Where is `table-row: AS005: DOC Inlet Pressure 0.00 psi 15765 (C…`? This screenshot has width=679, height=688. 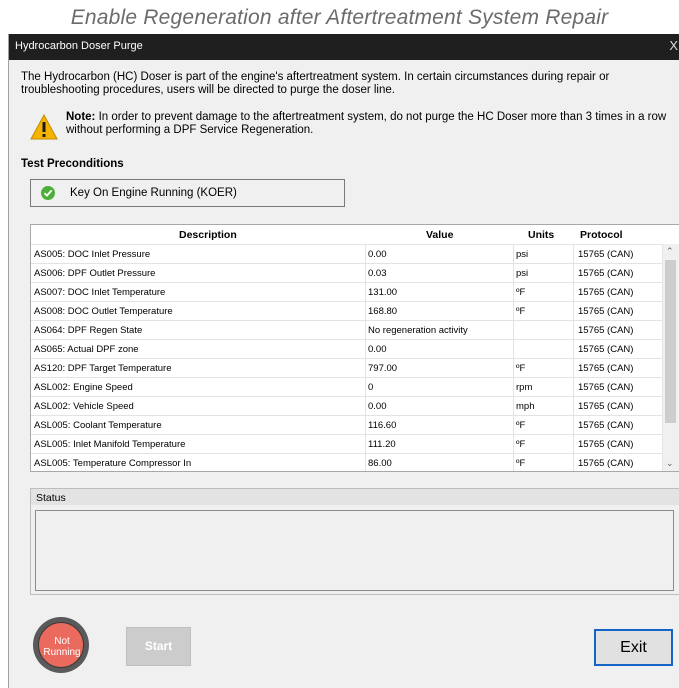 table-row: AS005: DOC Inlet Pressure 0.00 psi 15765 (C… is located at coordinates (347, 254).